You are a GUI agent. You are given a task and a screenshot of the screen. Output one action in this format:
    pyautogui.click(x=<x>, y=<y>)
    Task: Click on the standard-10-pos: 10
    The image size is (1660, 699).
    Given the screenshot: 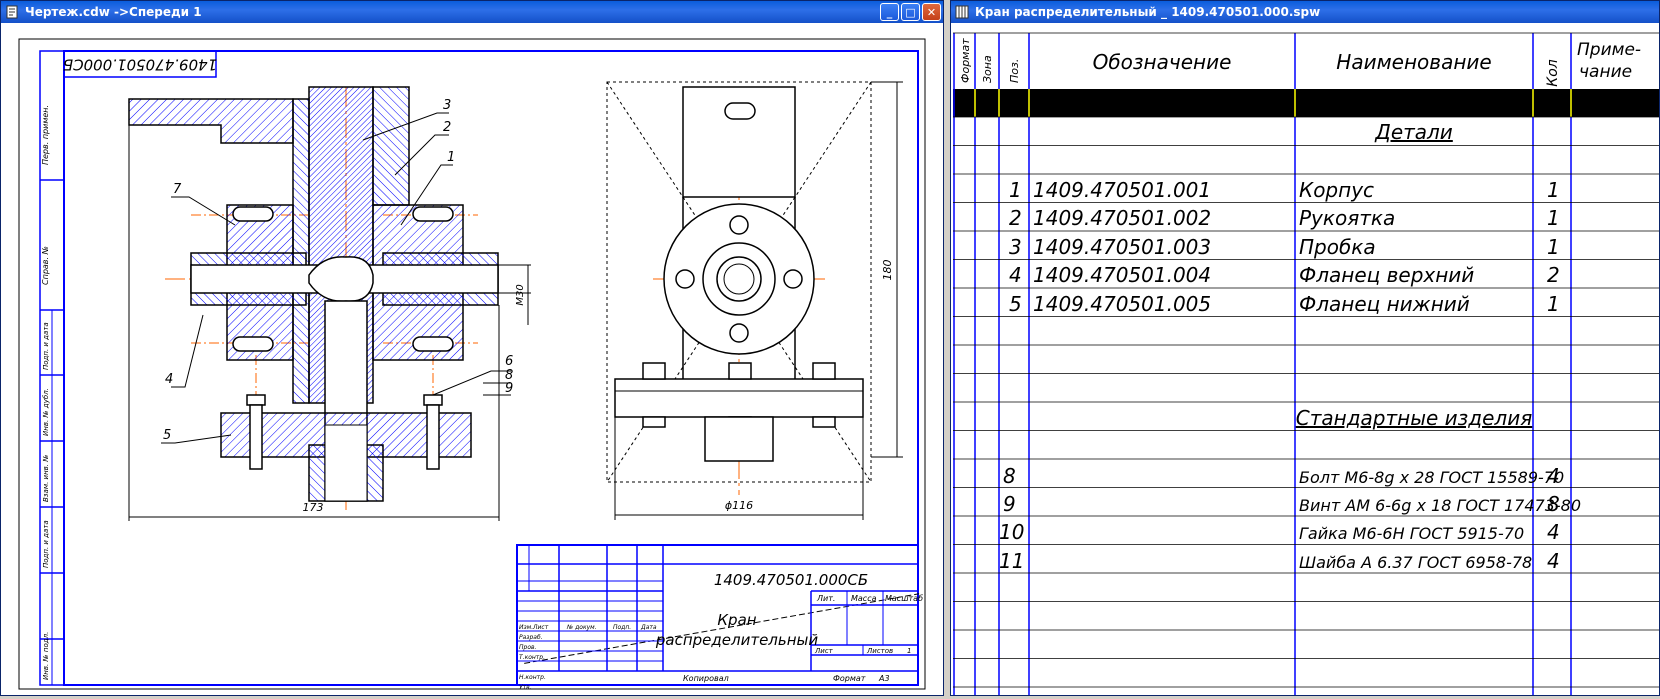 What is the action you would take?
    pyautogui.click(x=1011, y=532)
    